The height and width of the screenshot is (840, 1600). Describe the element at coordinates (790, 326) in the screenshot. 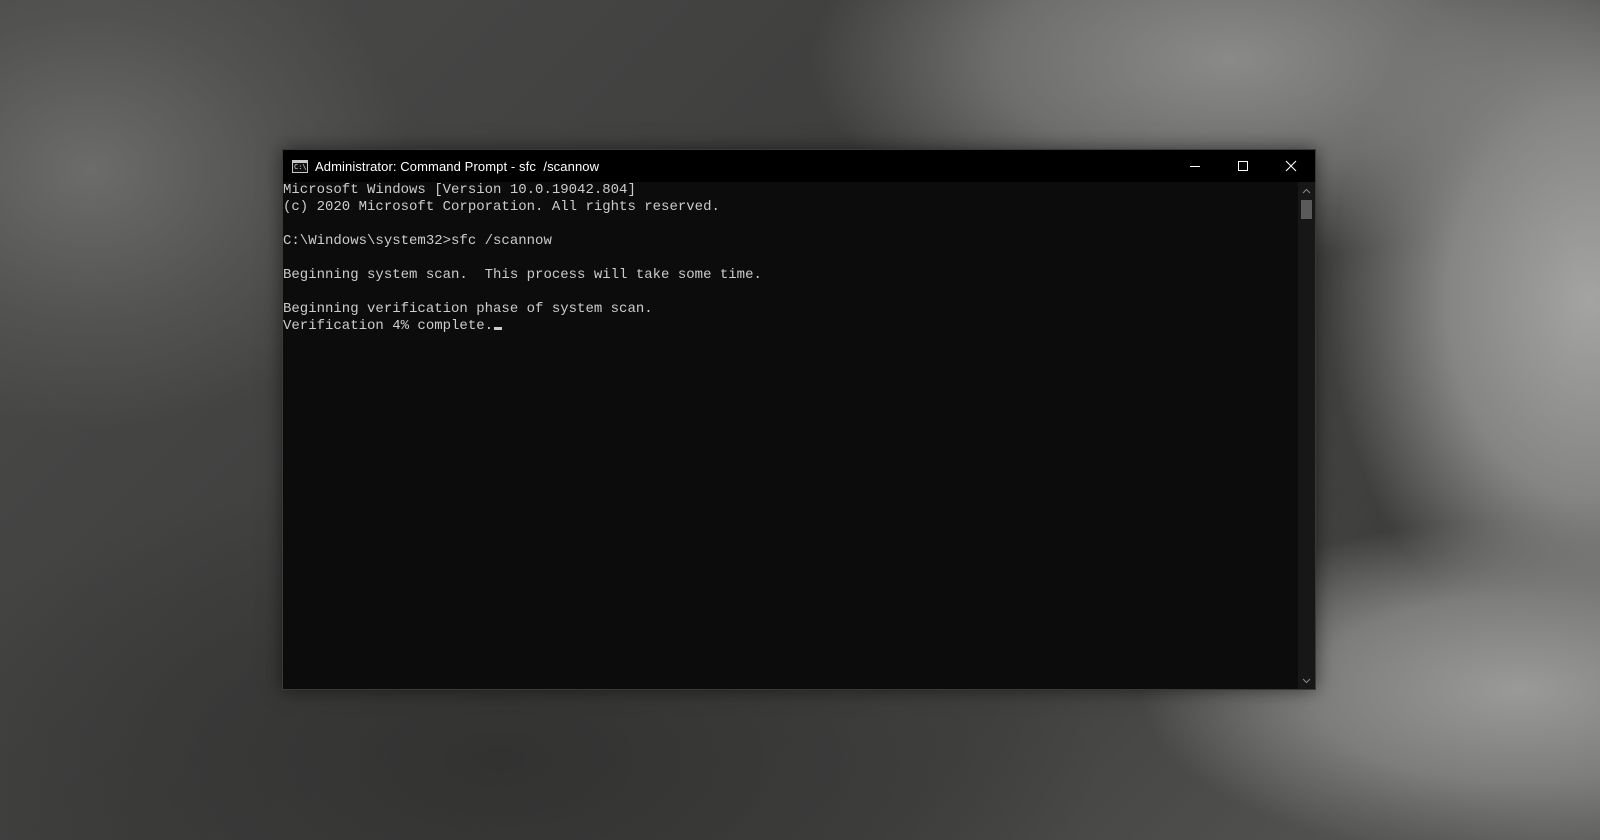

I see `console-line-current: Verification 4% complete.` at that location.